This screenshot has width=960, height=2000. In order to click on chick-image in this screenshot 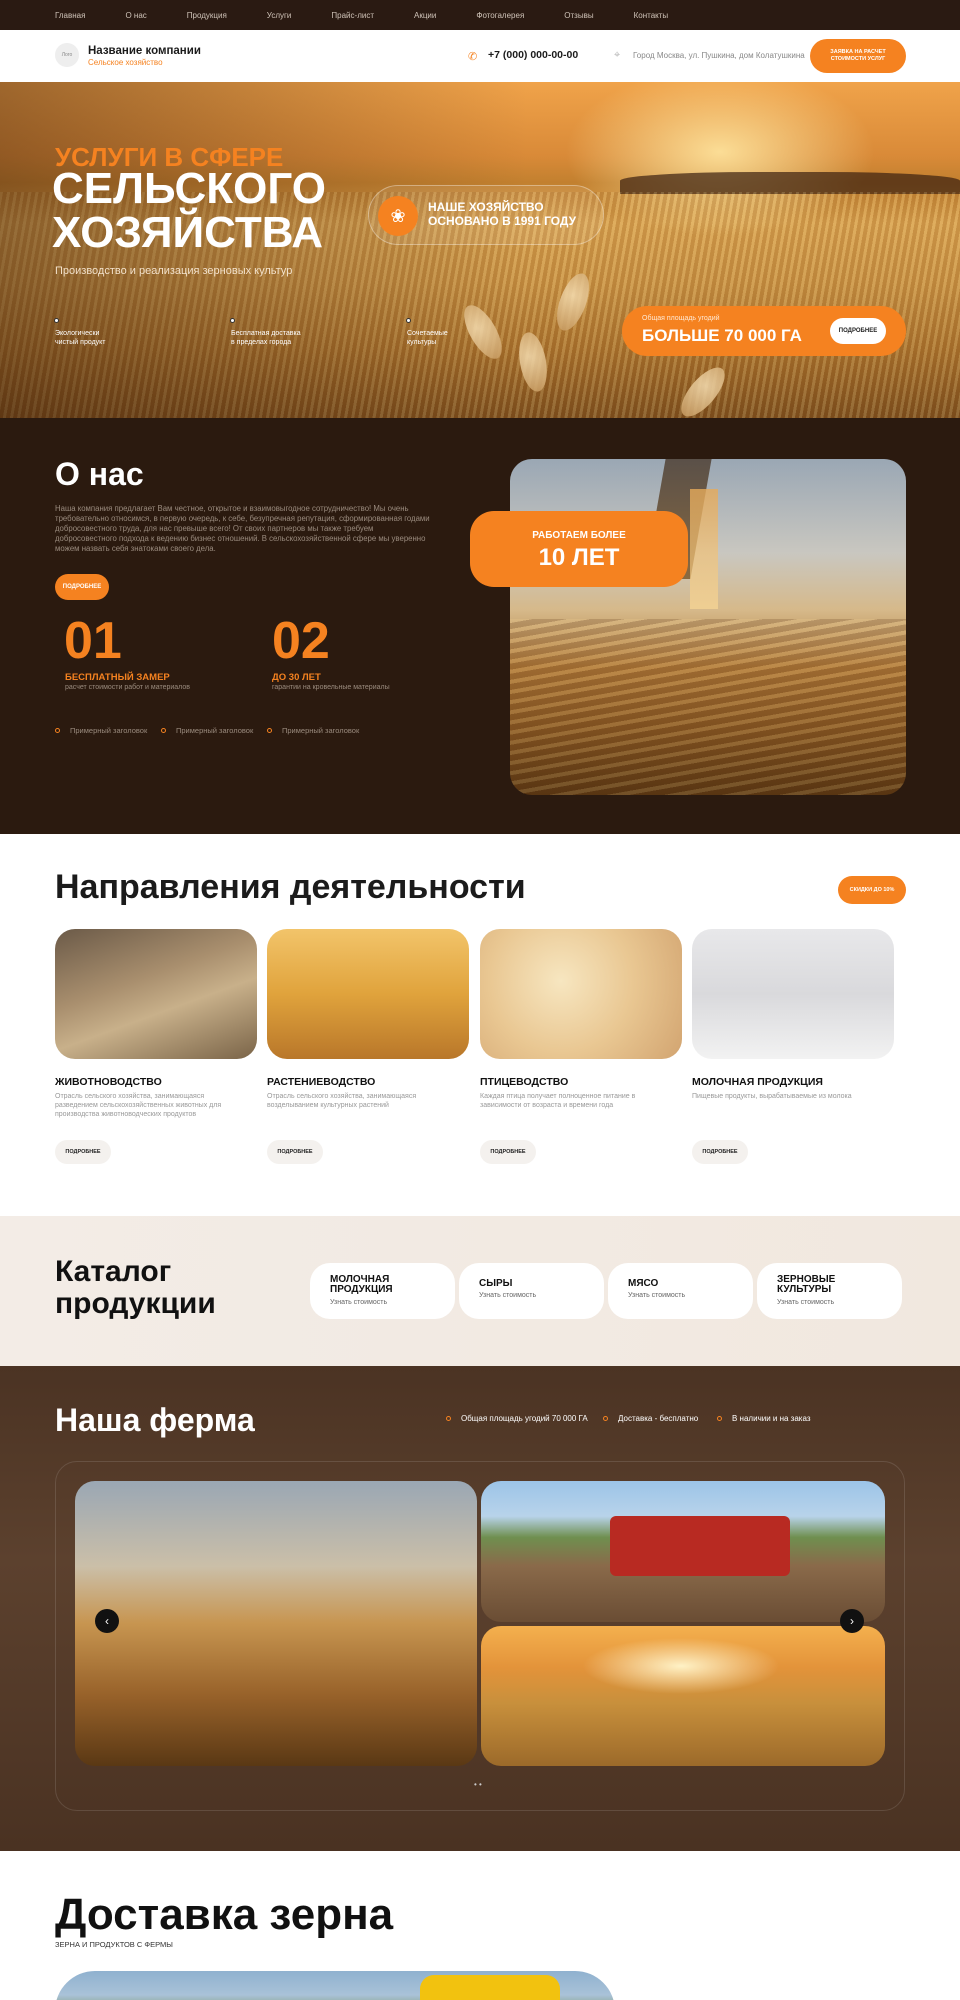, I will do `click(581, 994)`.